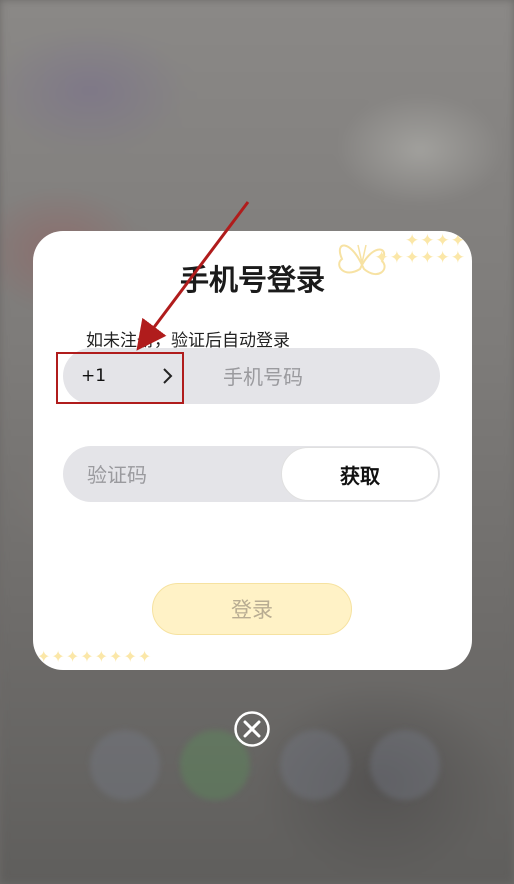  What do you see at coordinates (252, 280) in the screenshot?
I see `dialog-title: 手机号登录` at bounding box center [252, 280].